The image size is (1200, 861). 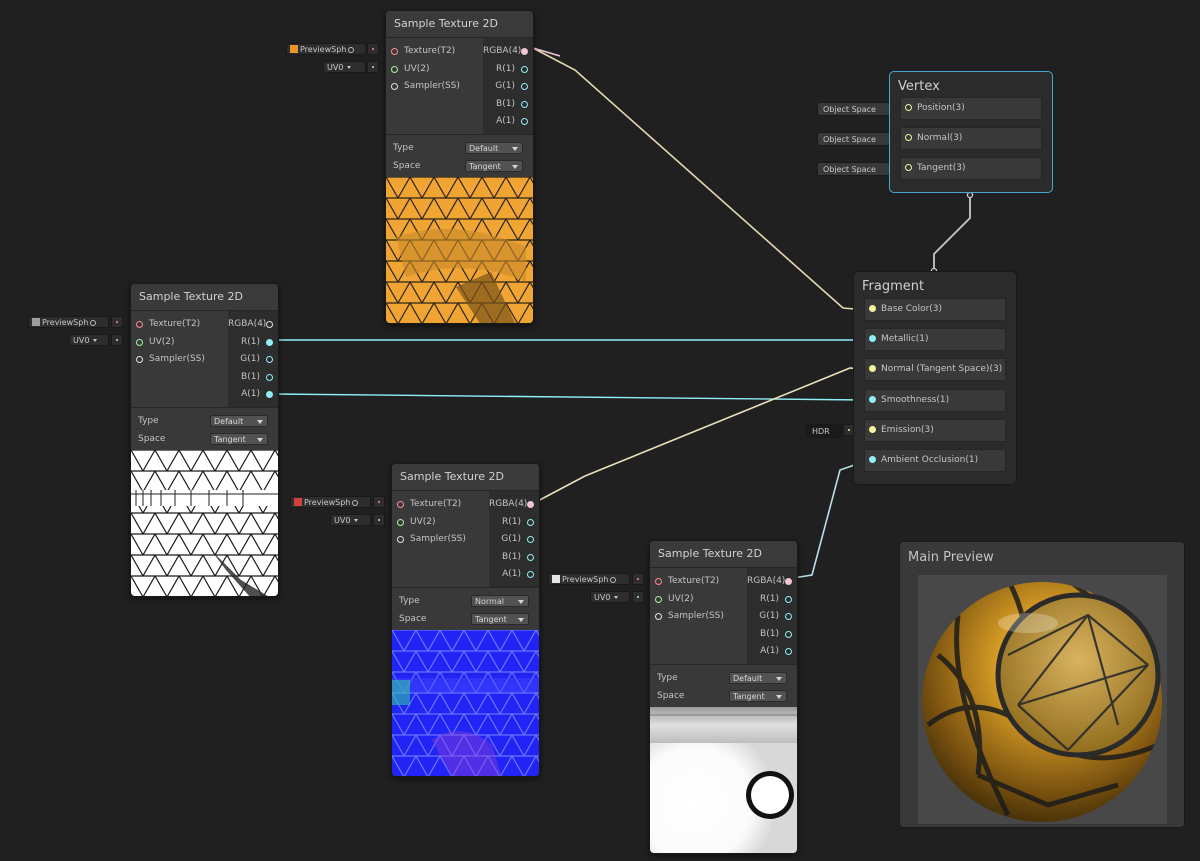 What do you see at coordinates (610, 597) in the screenshot?
I see `uv-field-occlusion: UV0` at bounding box center [610, 597].